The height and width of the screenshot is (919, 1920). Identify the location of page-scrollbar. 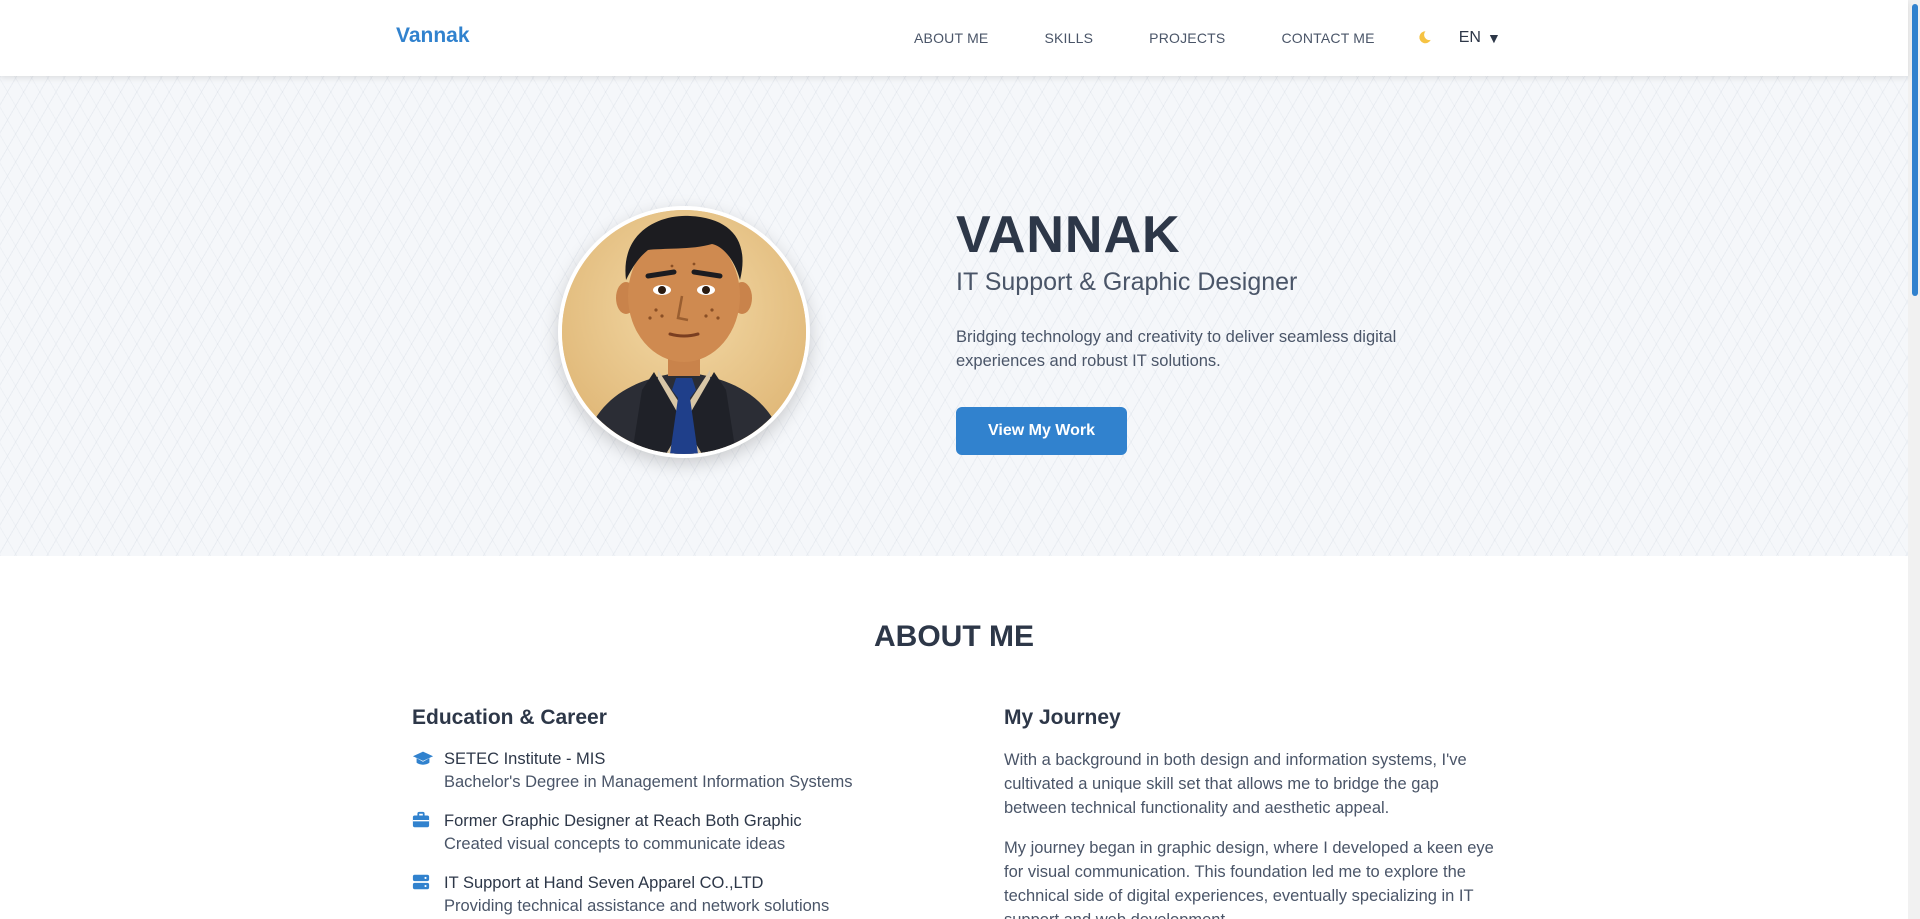
(1914, 459).